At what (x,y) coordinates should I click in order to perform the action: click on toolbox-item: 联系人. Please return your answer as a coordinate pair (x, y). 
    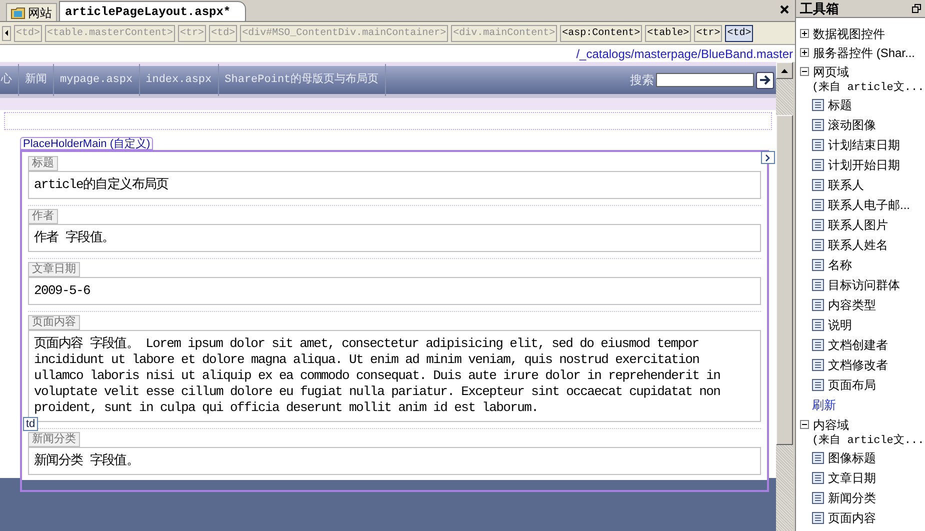
    Looking at the image, I should click on (862, 185).